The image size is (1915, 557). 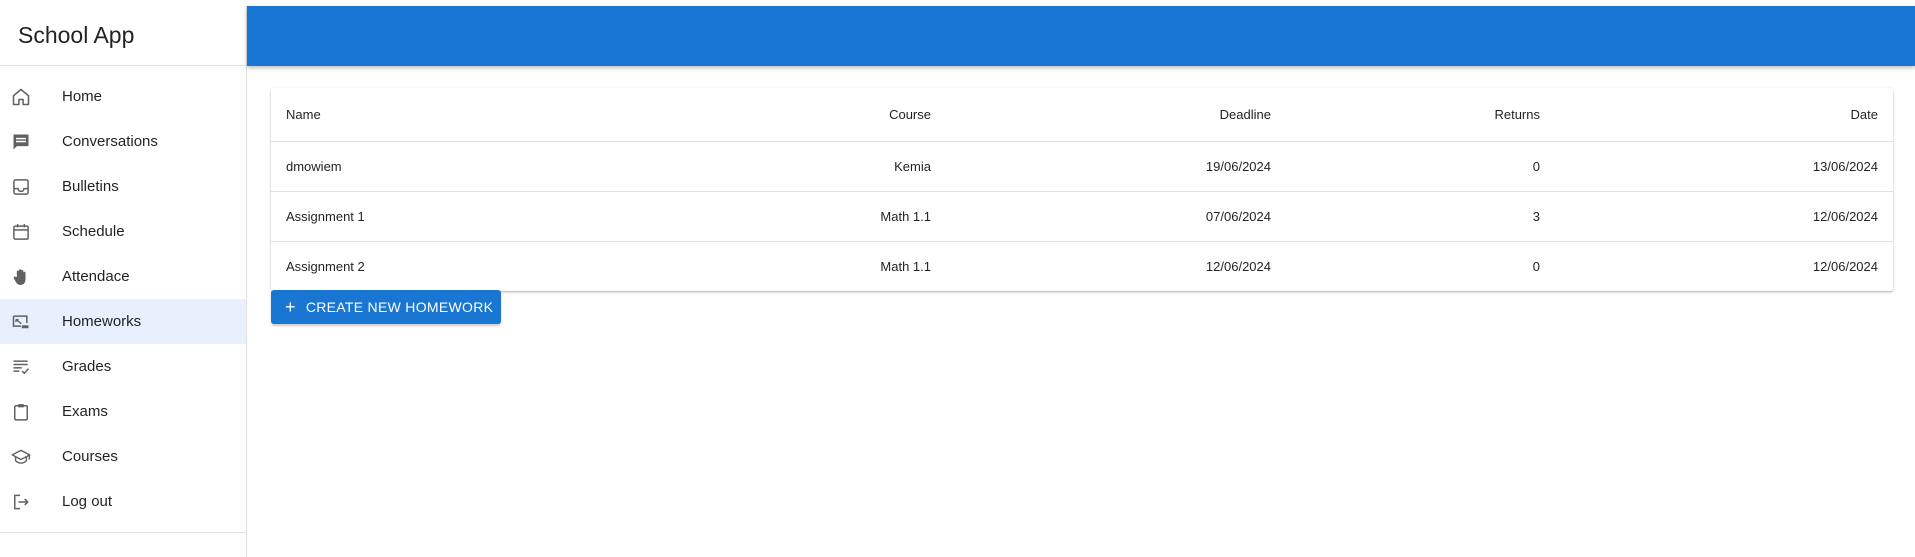 I want to click on column-header-name: Name, so click(x=303, y=114).